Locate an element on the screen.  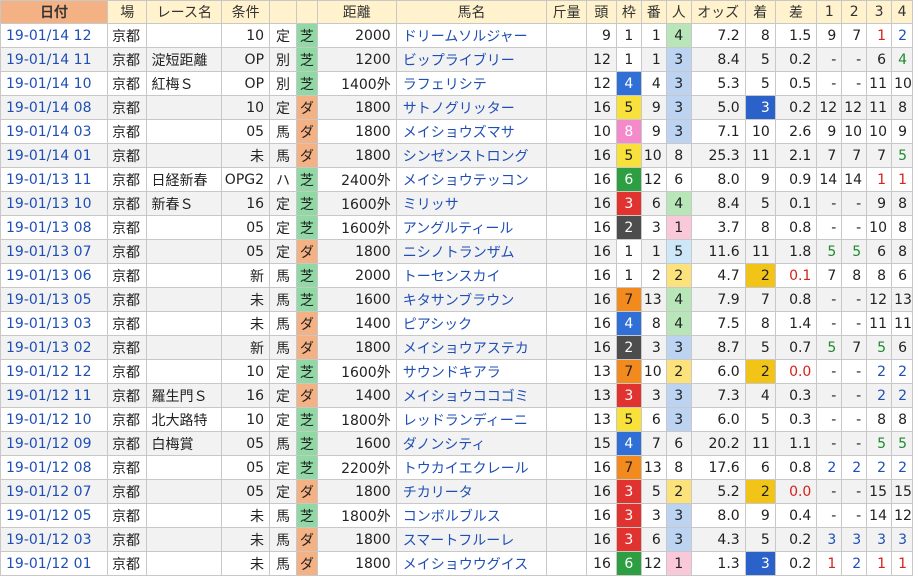
header-date: 日付 is located at coordinates (54, 12).